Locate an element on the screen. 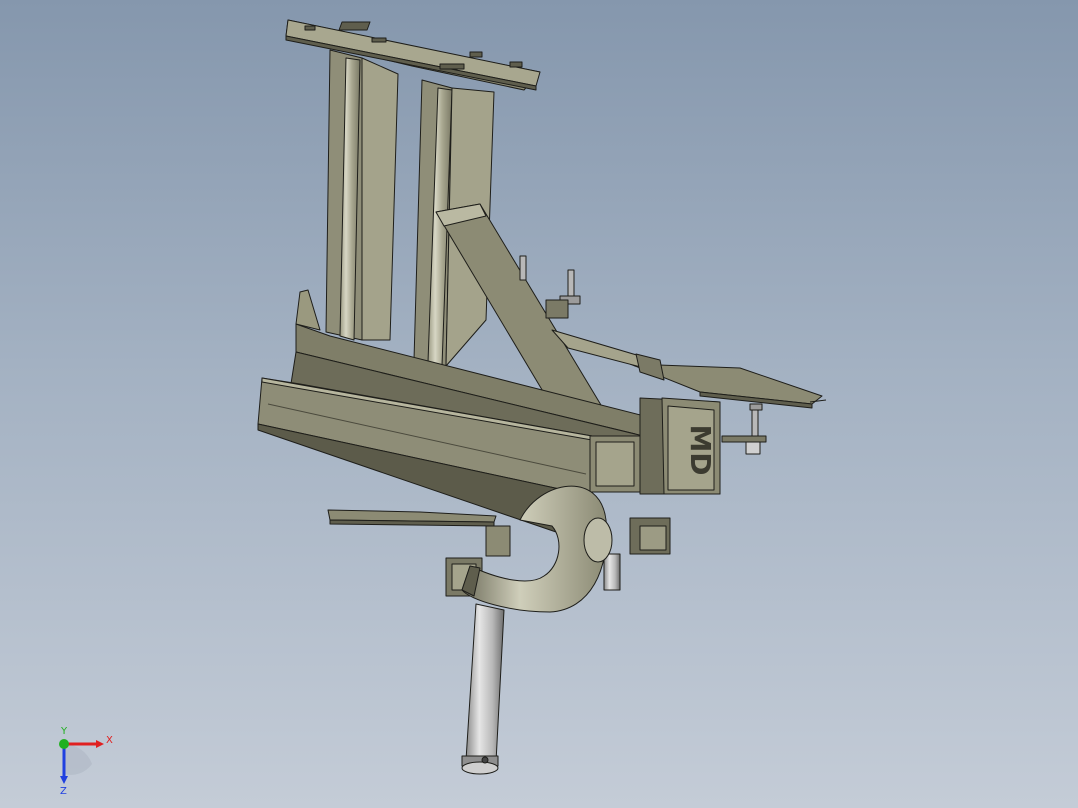 This screenshot has height=808, width=1078. main-shaft is located at coordinates (483, 689).